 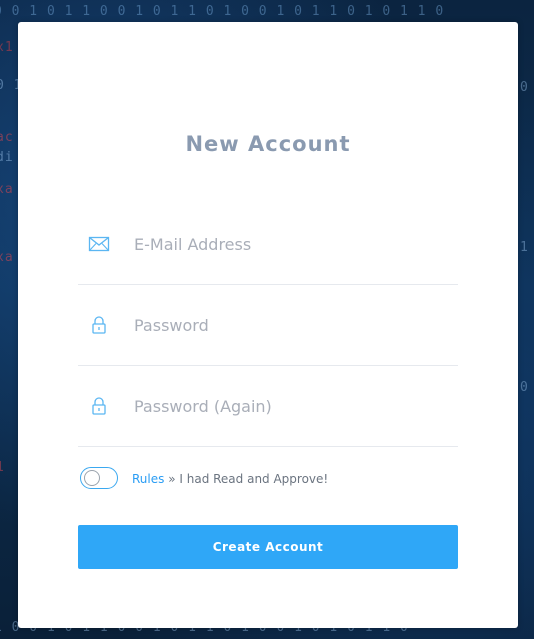 I want to click on rules-link: Rules, so click(x=148, y=479).